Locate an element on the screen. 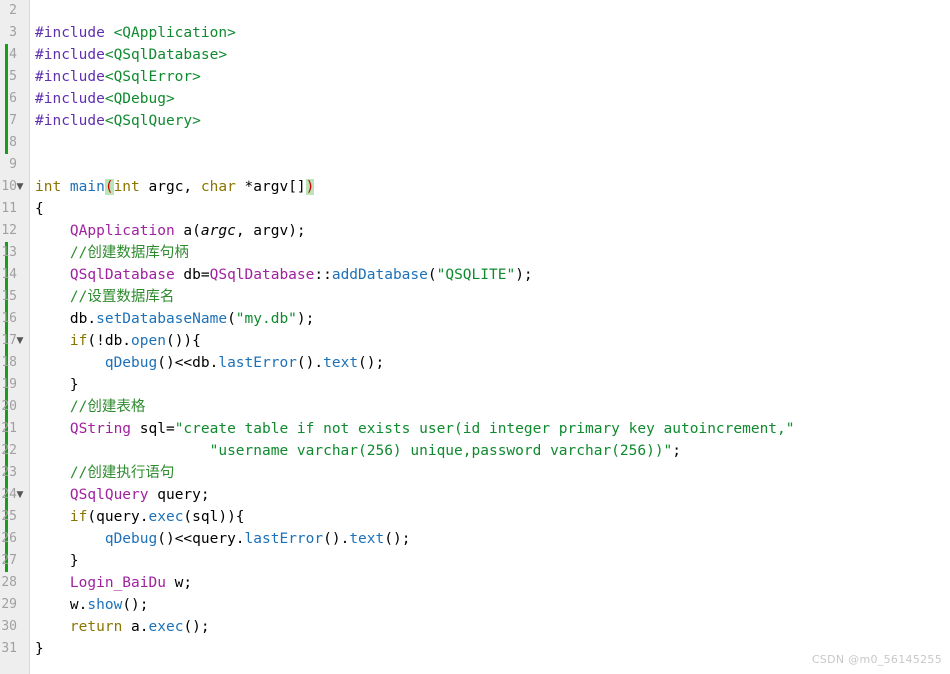 The height and width of the screenshot is (674, 950). code-token: addDatabase is located at coordinates (379, 275).